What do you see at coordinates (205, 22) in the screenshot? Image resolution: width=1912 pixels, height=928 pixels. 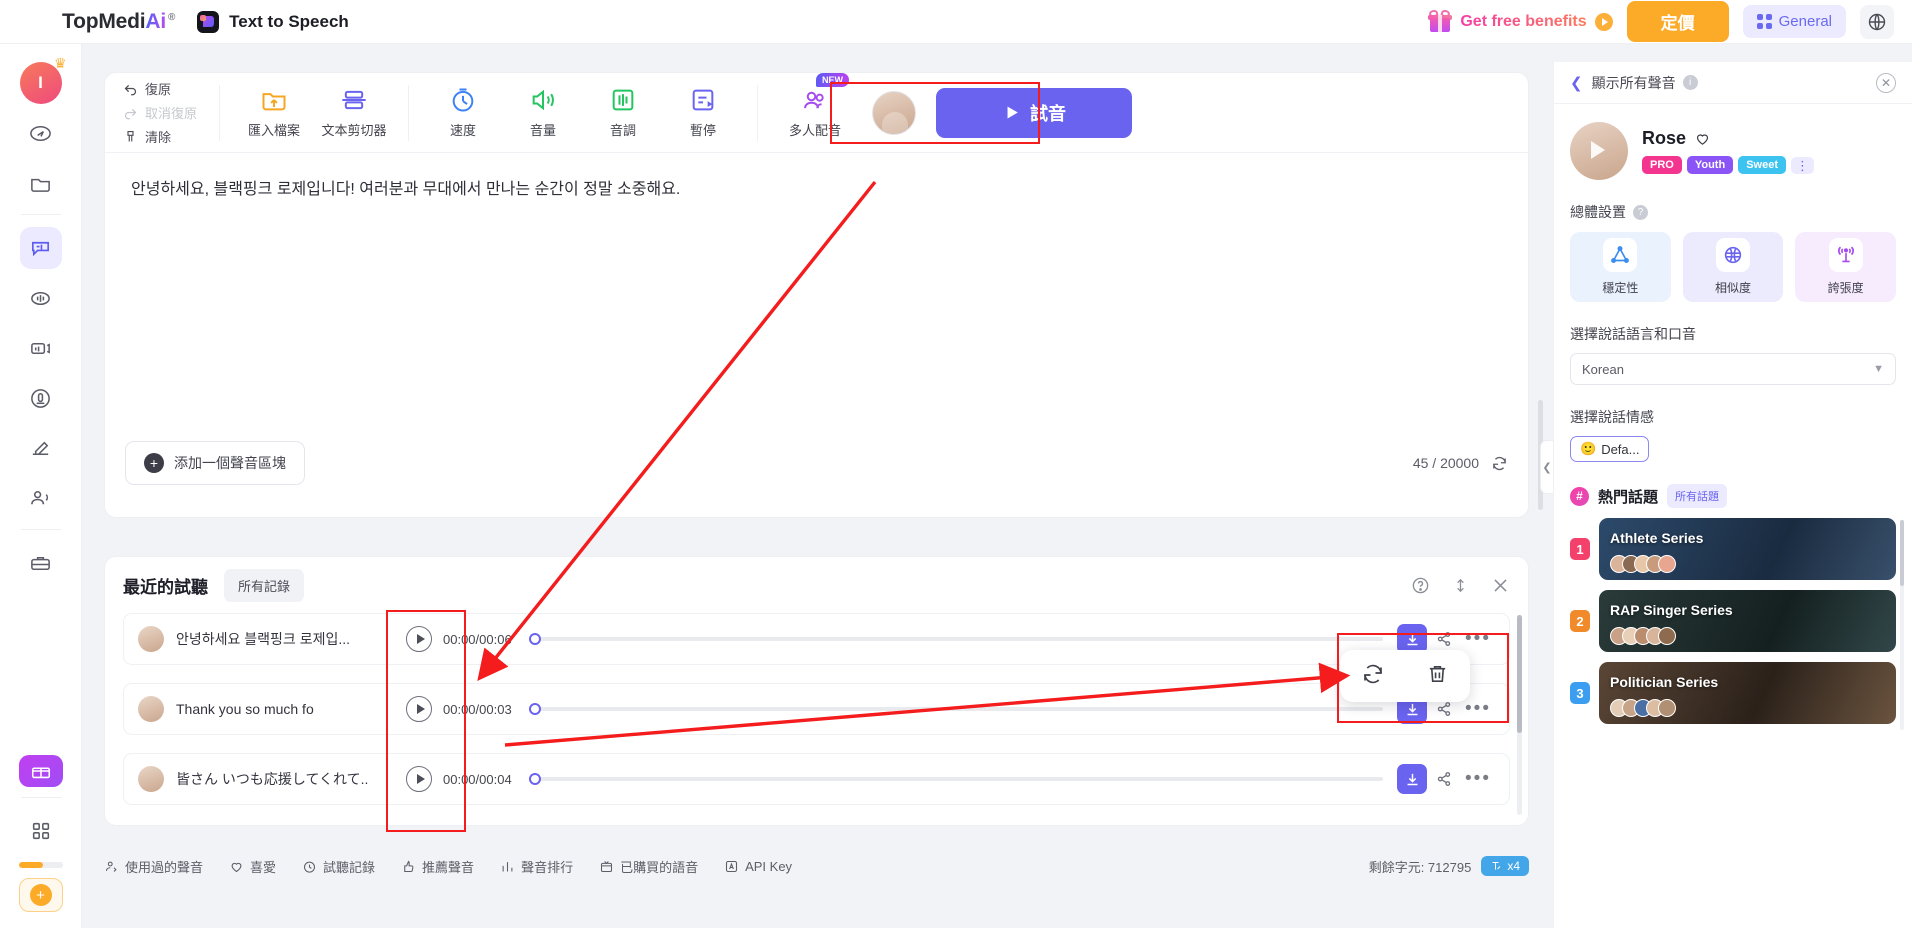 I see `brand-logo: TopMediAi ® Text to Speech` at bounding box center [205, 22].